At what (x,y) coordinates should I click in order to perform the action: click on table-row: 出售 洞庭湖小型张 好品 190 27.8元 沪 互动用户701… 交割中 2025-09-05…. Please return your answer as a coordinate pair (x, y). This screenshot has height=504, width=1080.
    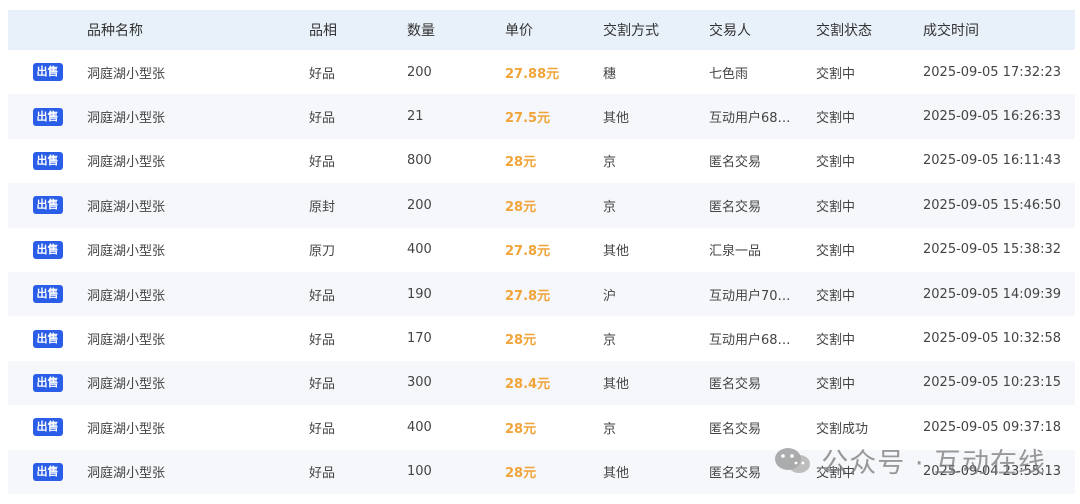
    Looking at the image, I should click on (541, 294).